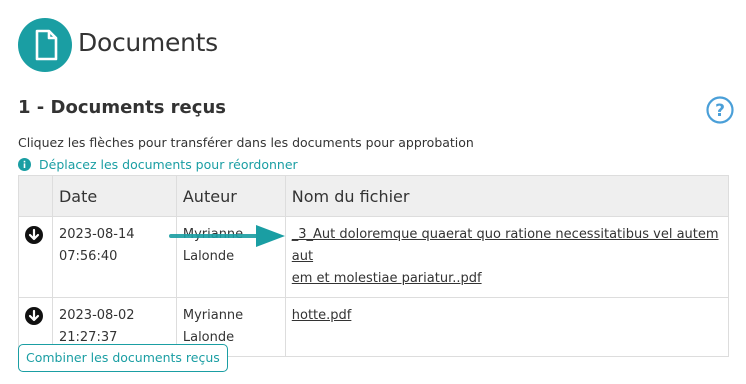  I want to click on section-title: 1 - Documents reçus, so click(122, 107).